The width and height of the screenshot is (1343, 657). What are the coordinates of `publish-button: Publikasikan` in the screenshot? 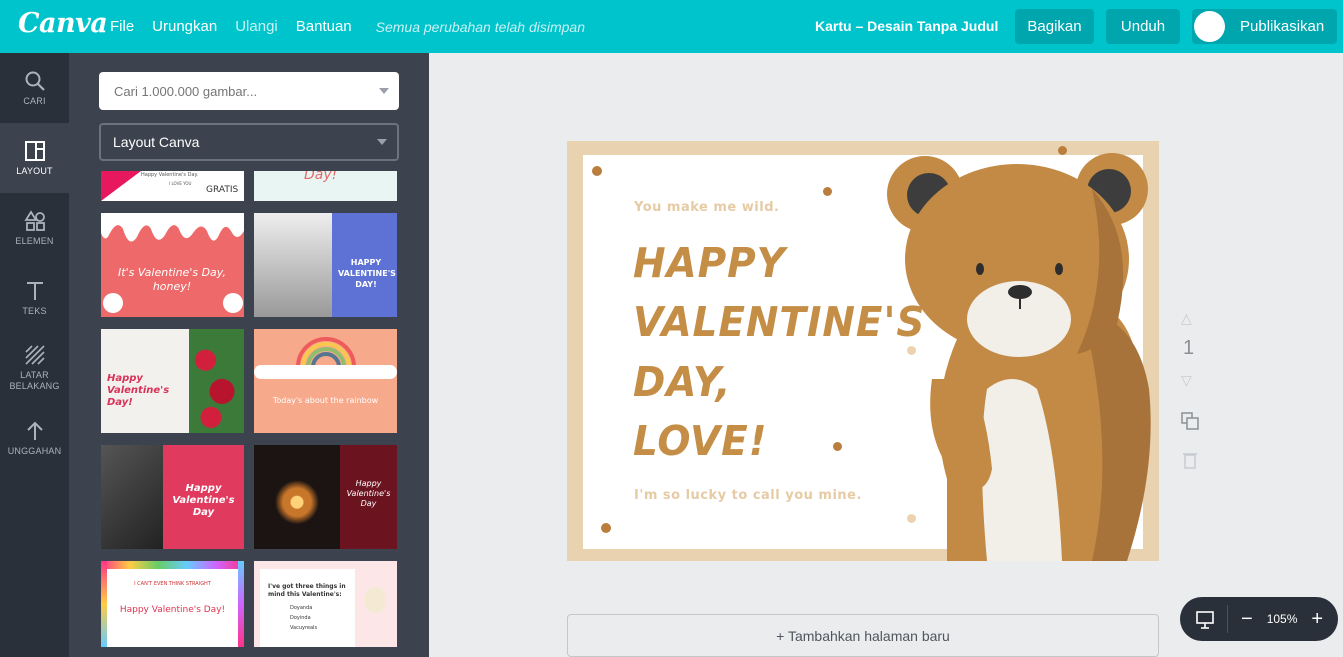 It's located at (1264, 26).